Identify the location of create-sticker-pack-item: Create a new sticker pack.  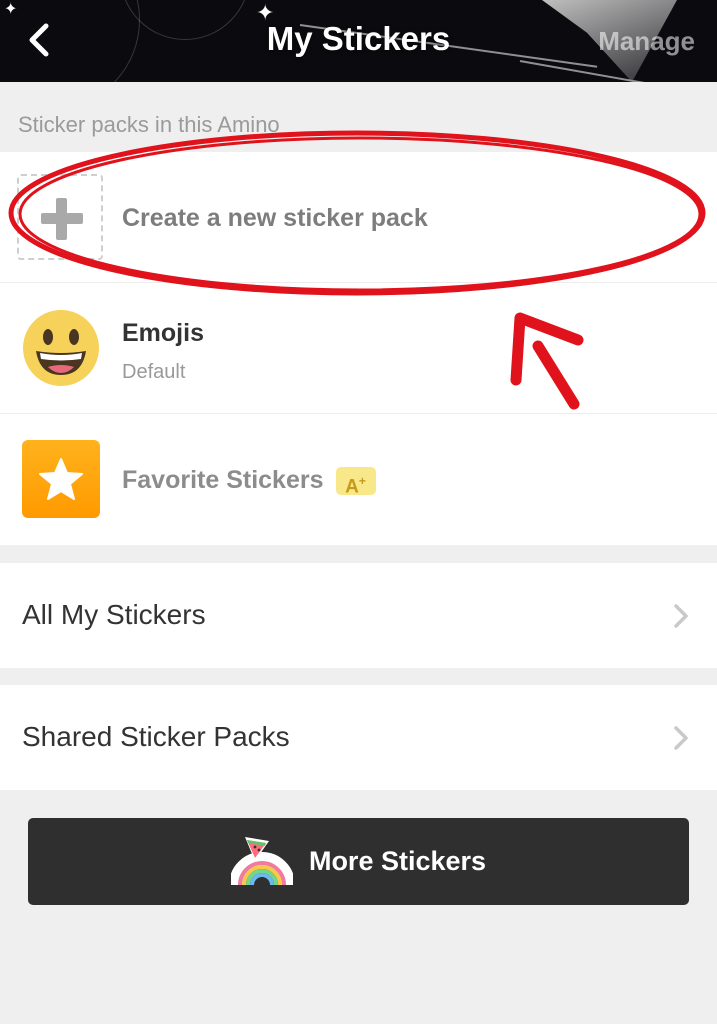
(358, 217).